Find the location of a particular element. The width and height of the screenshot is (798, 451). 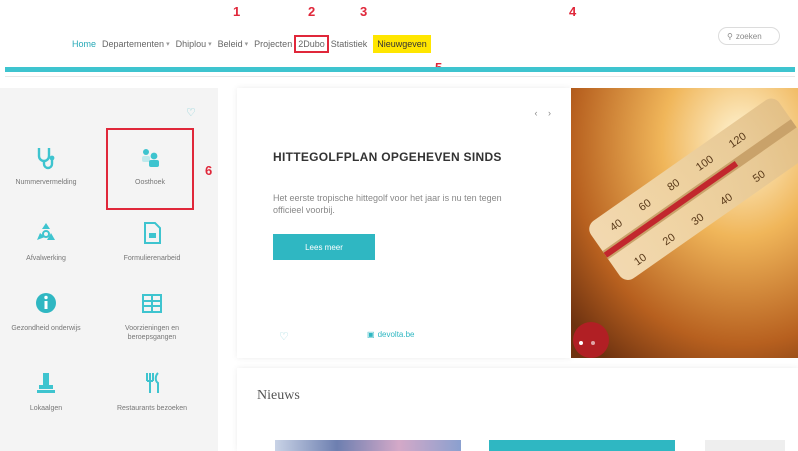

annotation-number: 2 is located at coordinates (312, 11).